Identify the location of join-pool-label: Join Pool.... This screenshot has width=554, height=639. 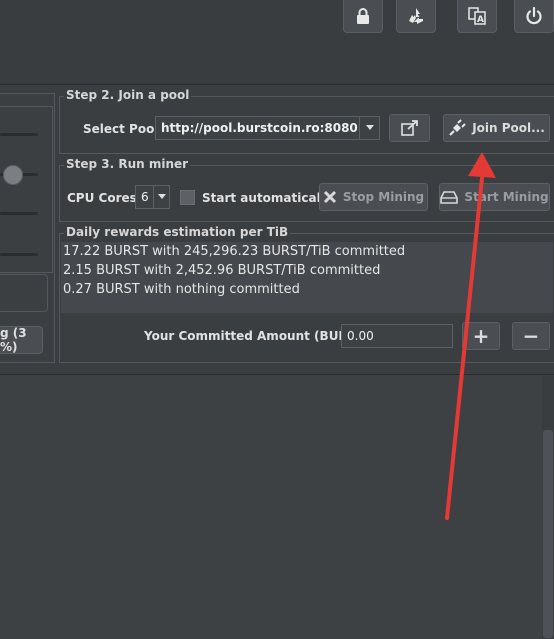
(508, 128).